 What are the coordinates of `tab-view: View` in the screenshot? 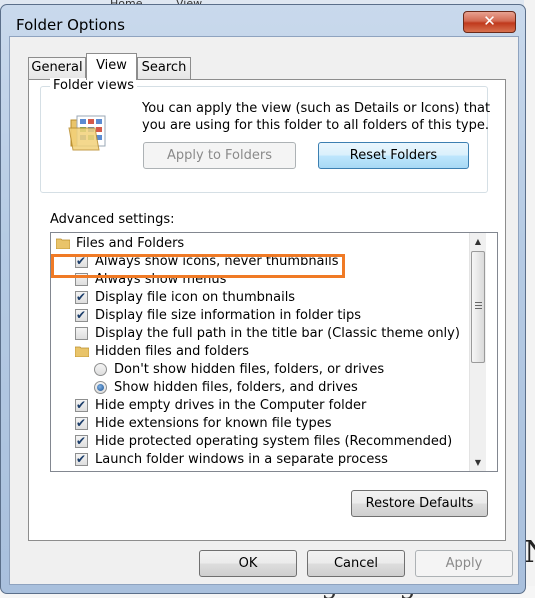 It's located at (111, 66).